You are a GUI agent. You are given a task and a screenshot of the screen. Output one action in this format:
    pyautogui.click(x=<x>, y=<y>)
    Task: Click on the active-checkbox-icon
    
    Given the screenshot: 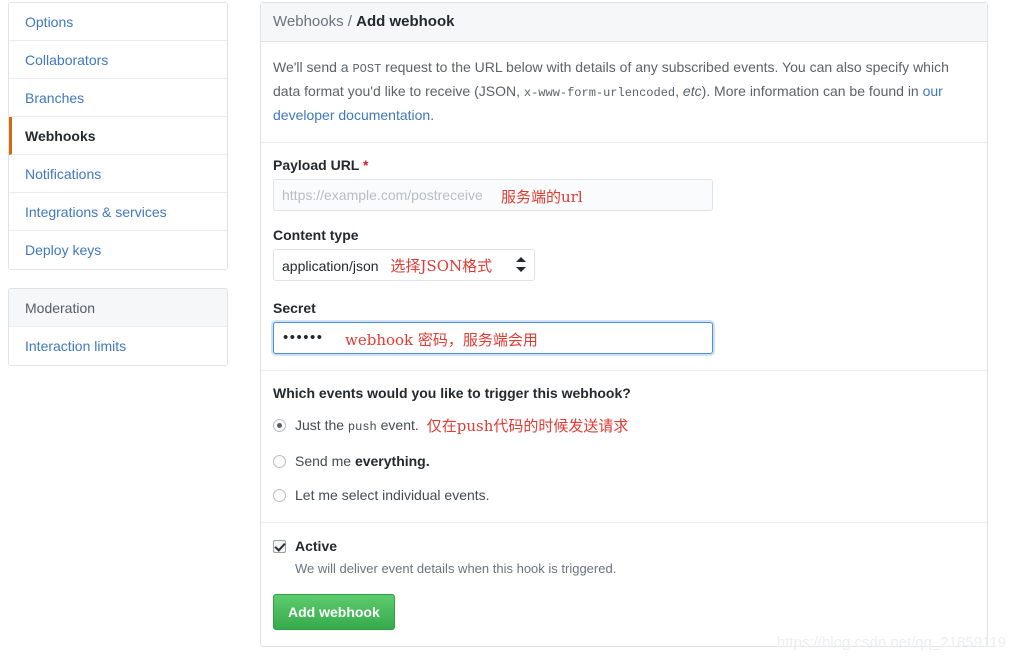 What is the action you would take?
    pyautogui.click(x=279, y=546)
    